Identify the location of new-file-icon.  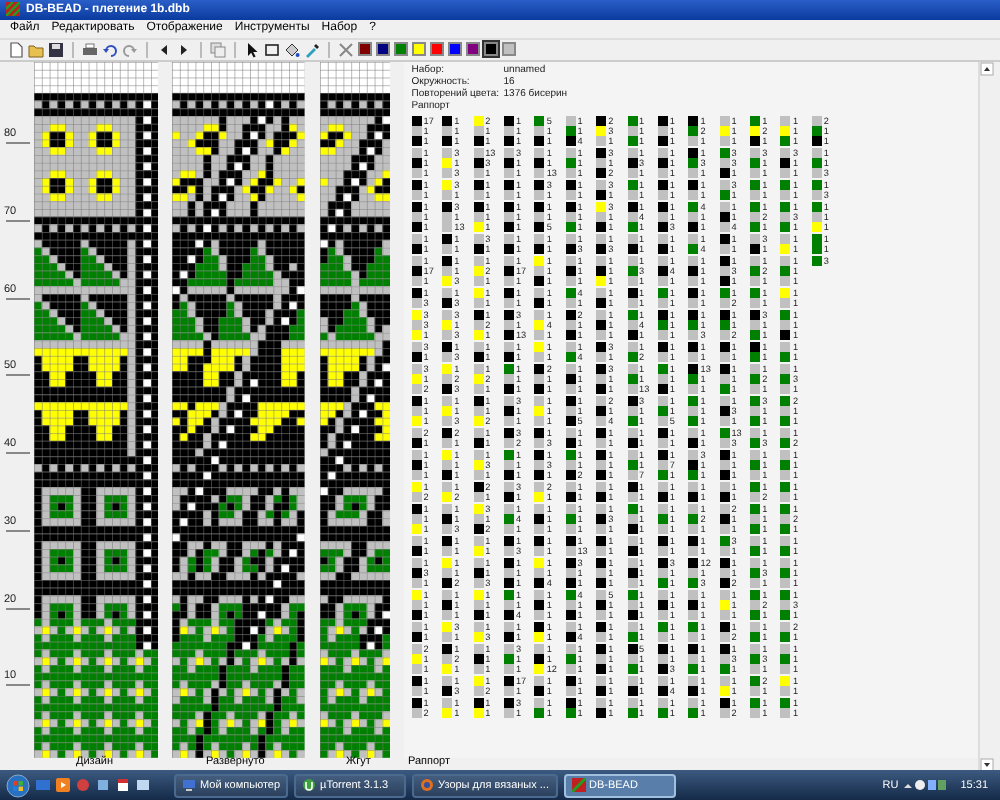
(16, 49).